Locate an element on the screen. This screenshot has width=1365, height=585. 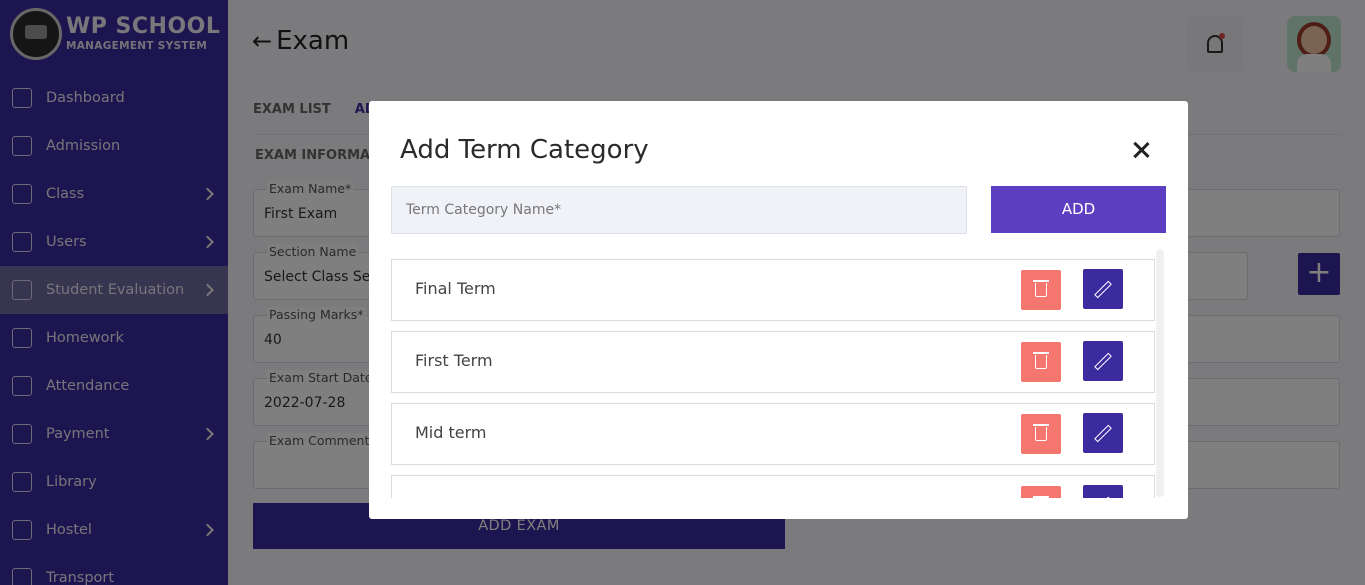
list-item is located at coordinates (773, 486).